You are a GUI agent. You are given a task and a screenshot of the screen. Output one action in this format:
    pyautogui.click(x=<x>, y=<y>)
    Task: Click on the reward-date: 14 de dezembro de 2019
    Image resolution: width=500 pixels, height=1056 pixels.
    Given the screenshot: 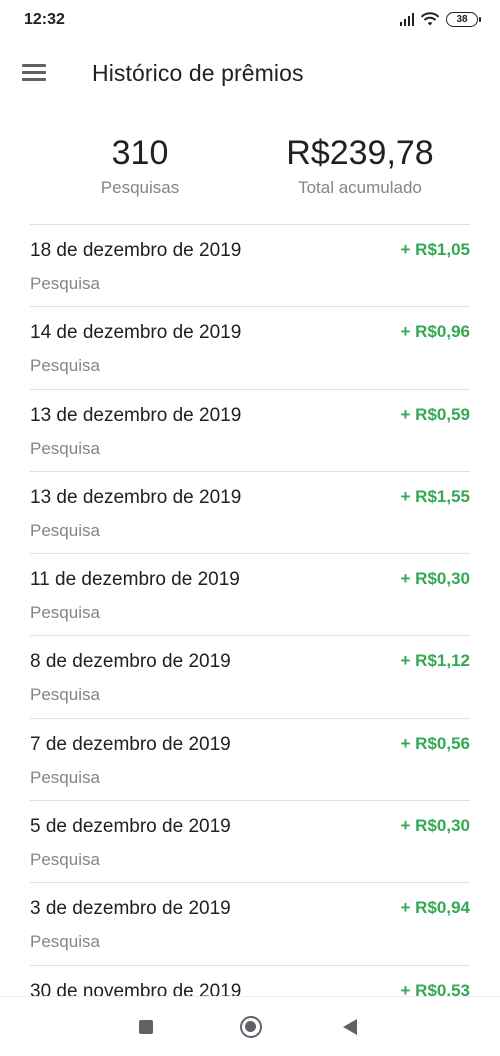 What is the action you would take?
    pyautogui.click(x=136, y=333)
    